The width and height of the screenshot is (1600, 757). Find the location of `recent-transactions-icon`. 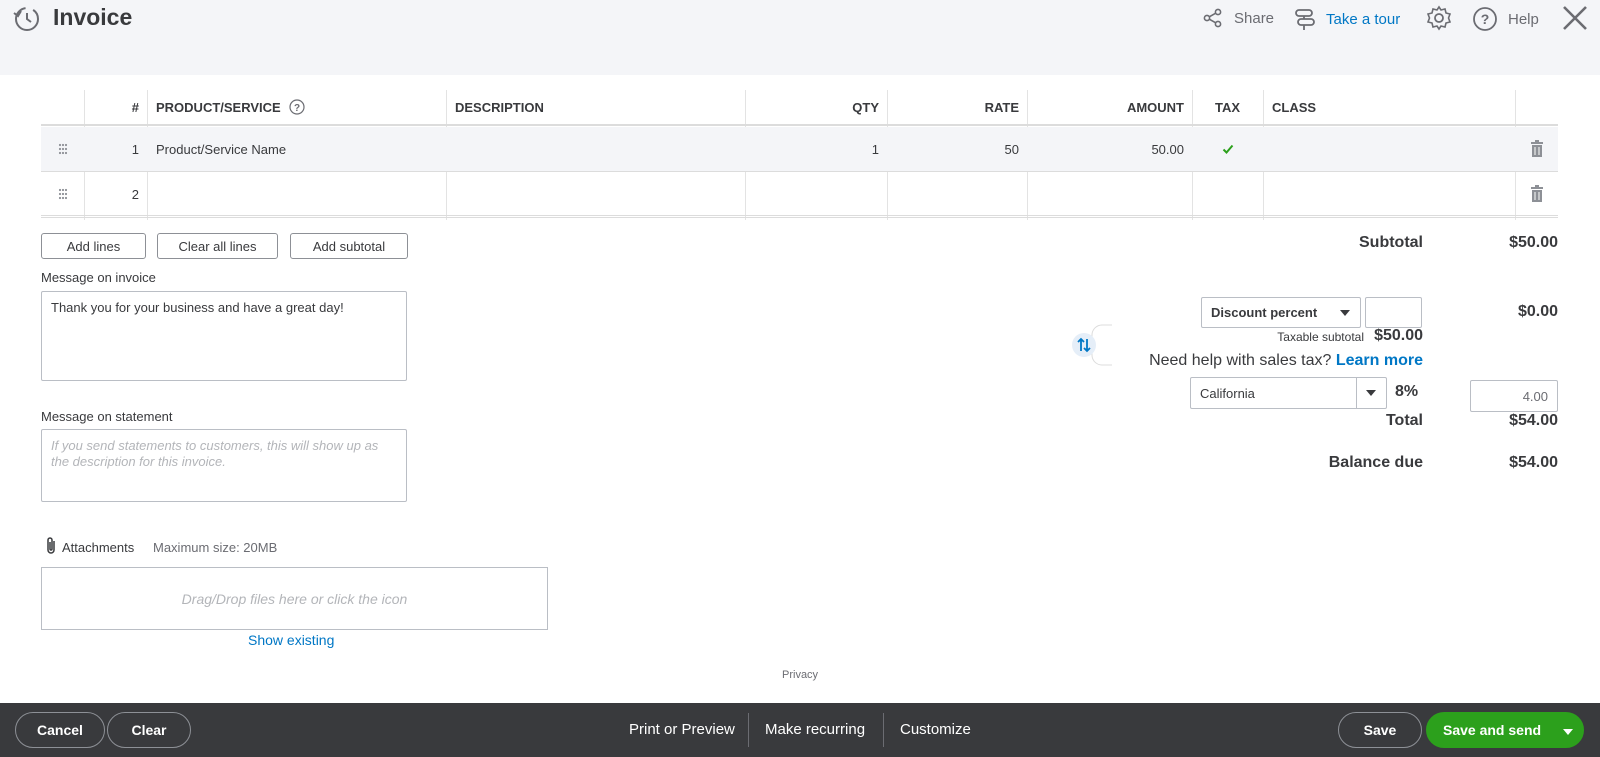

recent-transactions-icon is located at coordinates (27, 19).